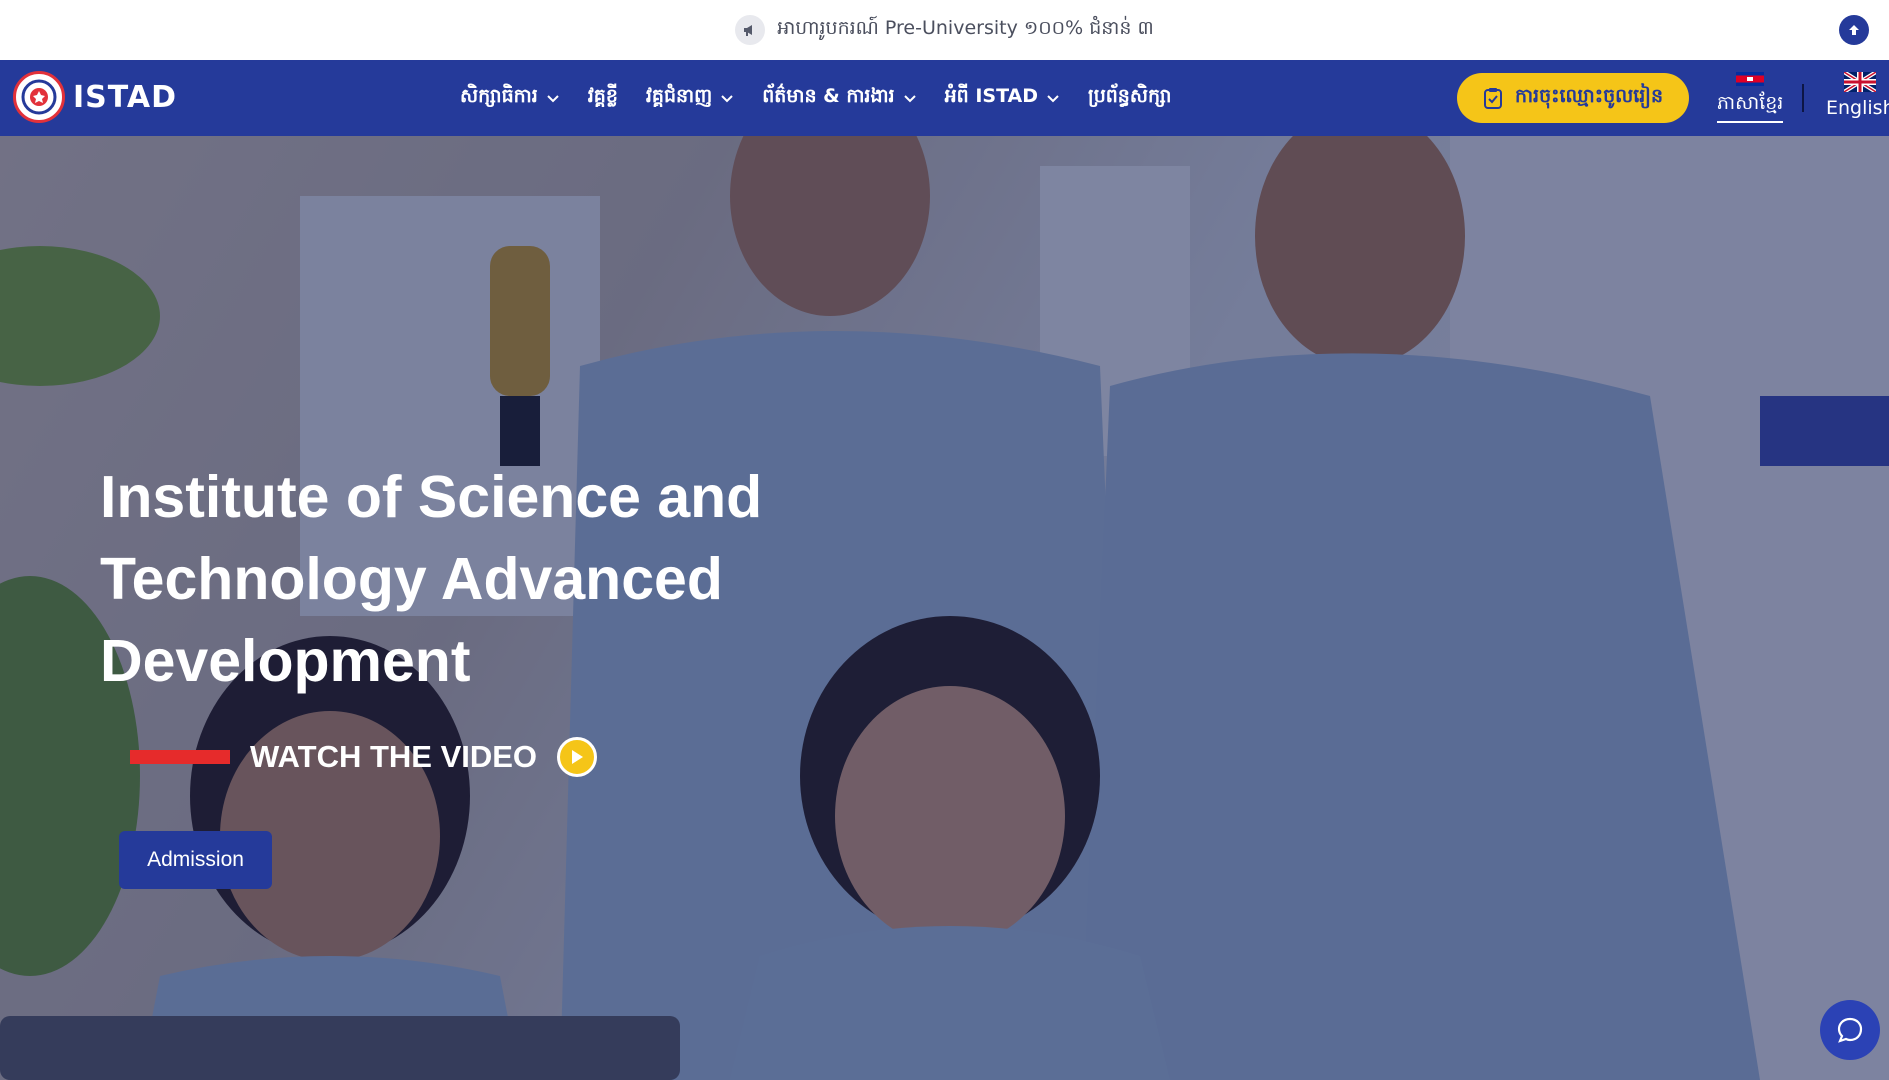 The width and height of the screenshot is (1889, 1080). I want to click on language-divider, so click(1803, 98).